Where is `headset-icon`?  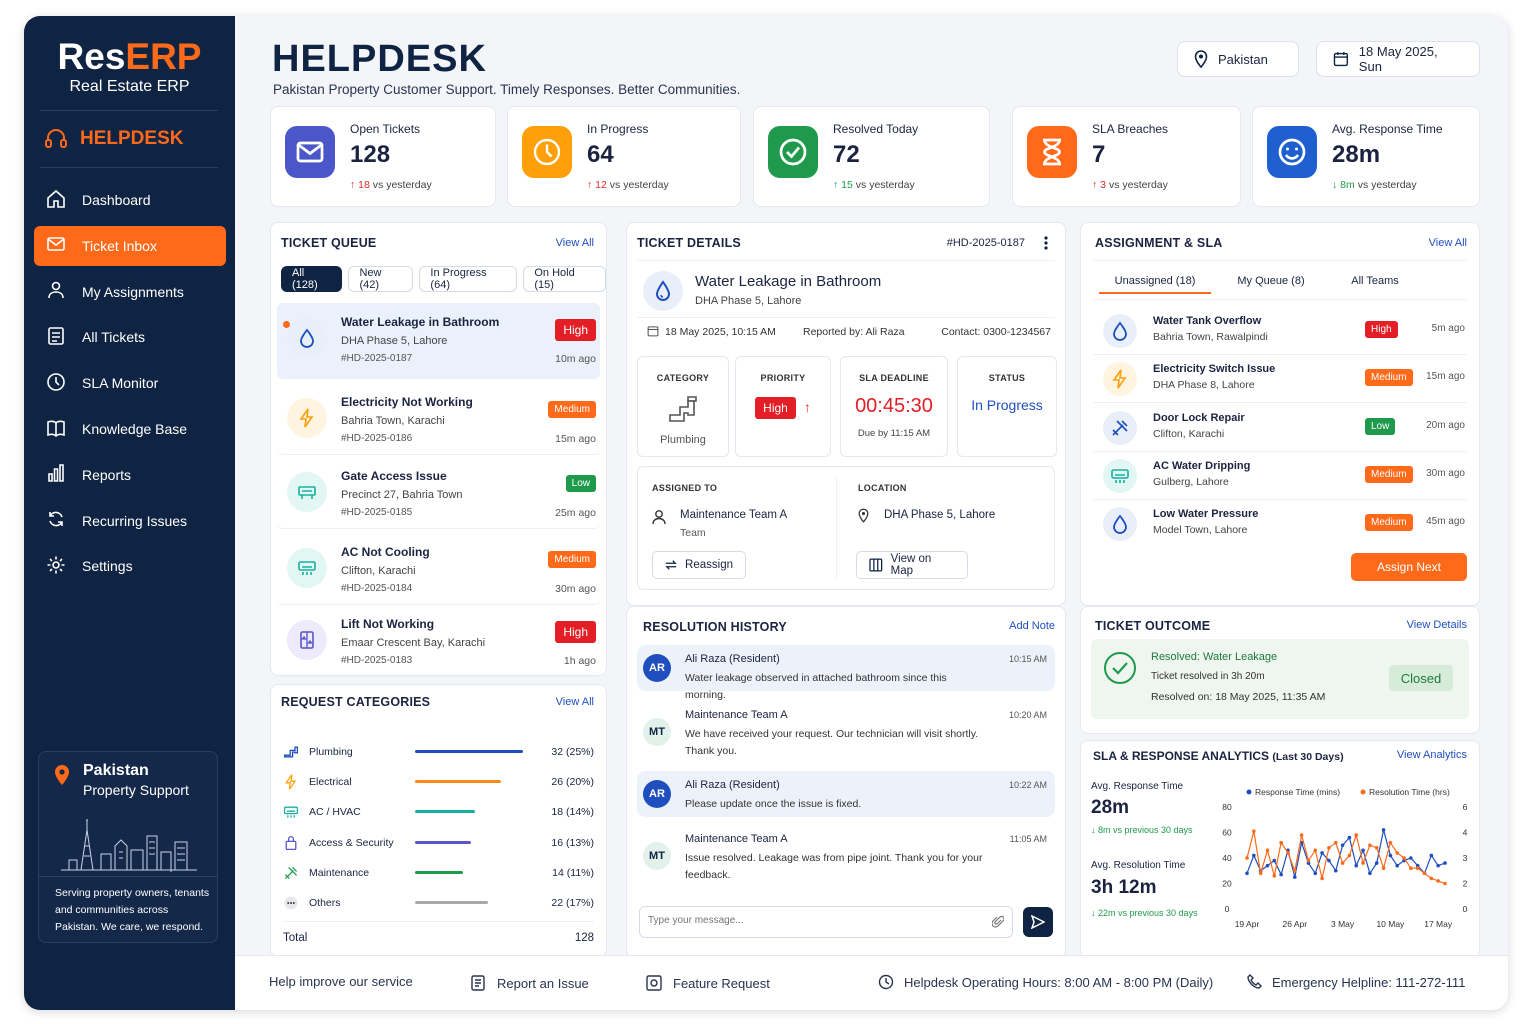
headset-icon is located at coordinates (56, 138).